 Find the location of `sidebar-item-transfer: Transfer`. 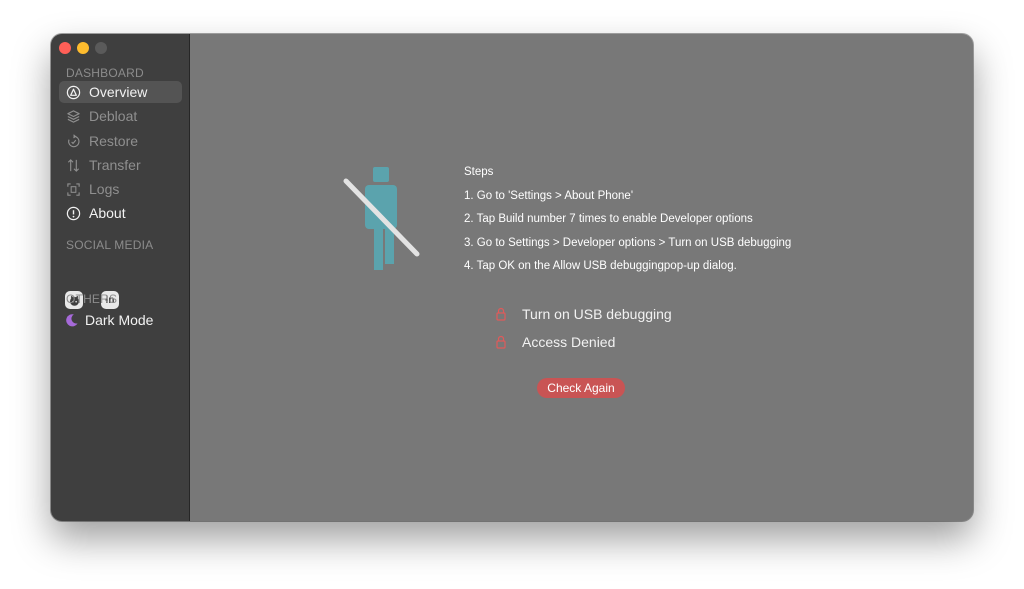

sidebar-item-transfer: Transfer is located at coordinates (120, 165).